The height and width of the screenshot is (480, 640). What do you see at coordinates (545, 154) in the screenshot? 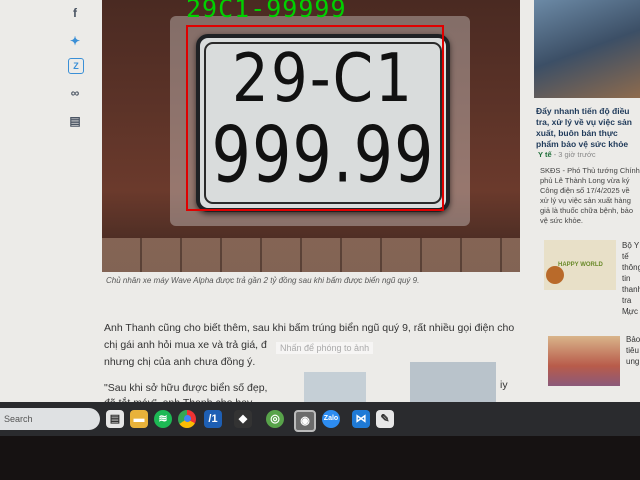
I see `sidebar-meta-tag: Y tế` at bounding box center [545, 154].